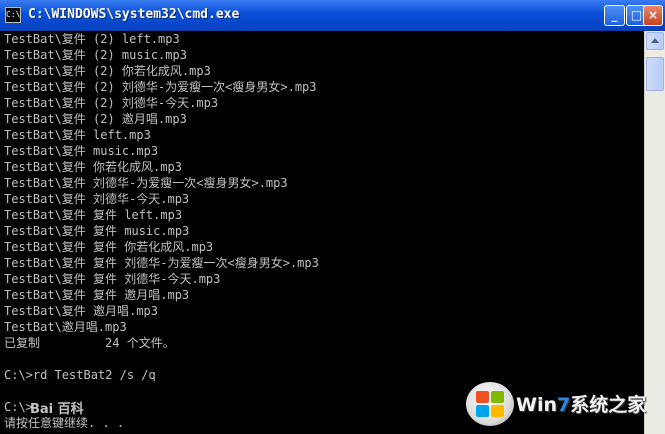 This screenshot has width=665, height=434. I want to click on console-line: TestBat\复件 复件 刘德华-为爱瘦一次<瘦身男女>.mp3, so click(161, 263).